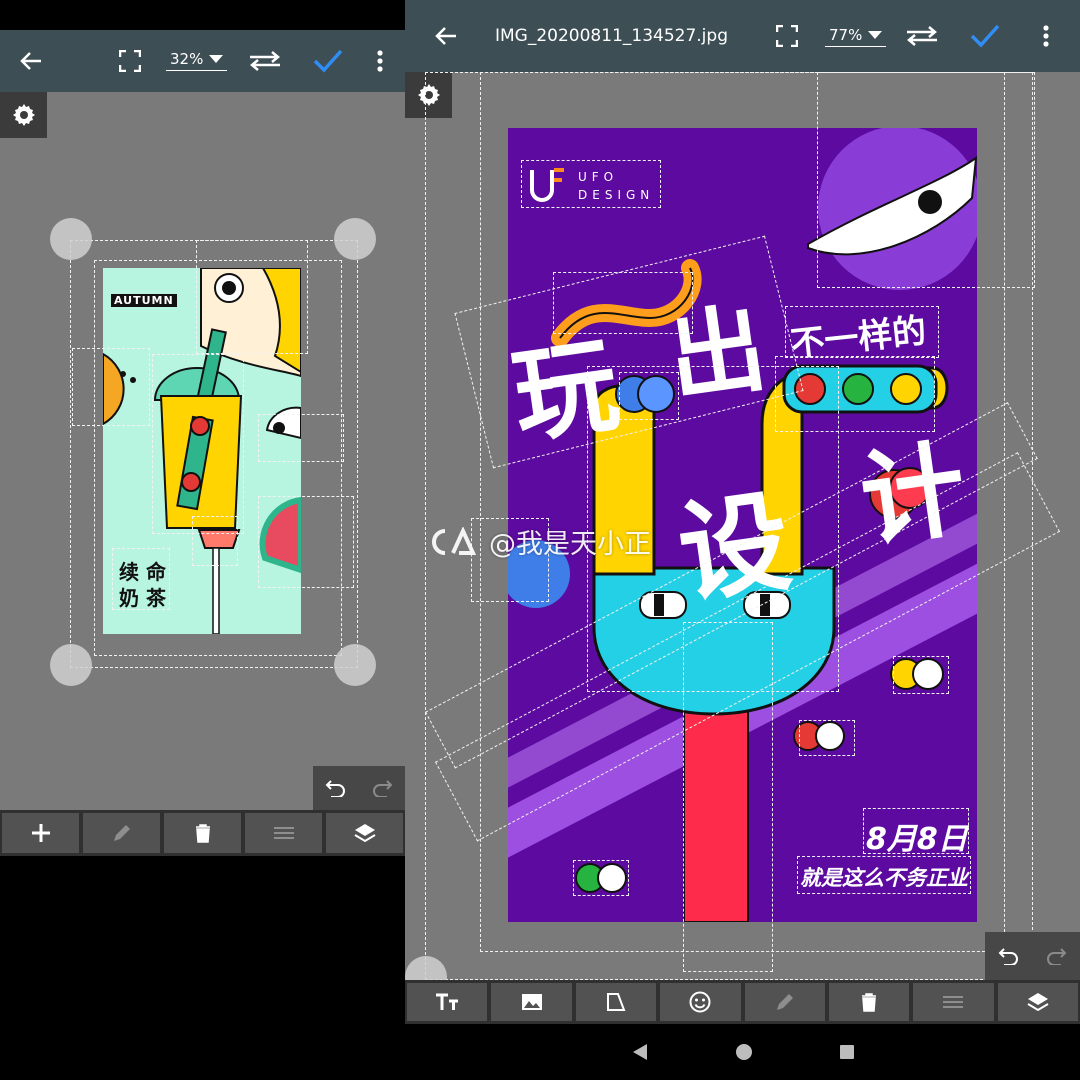  I want to click on settings-gear-icon, so click(23, 115).